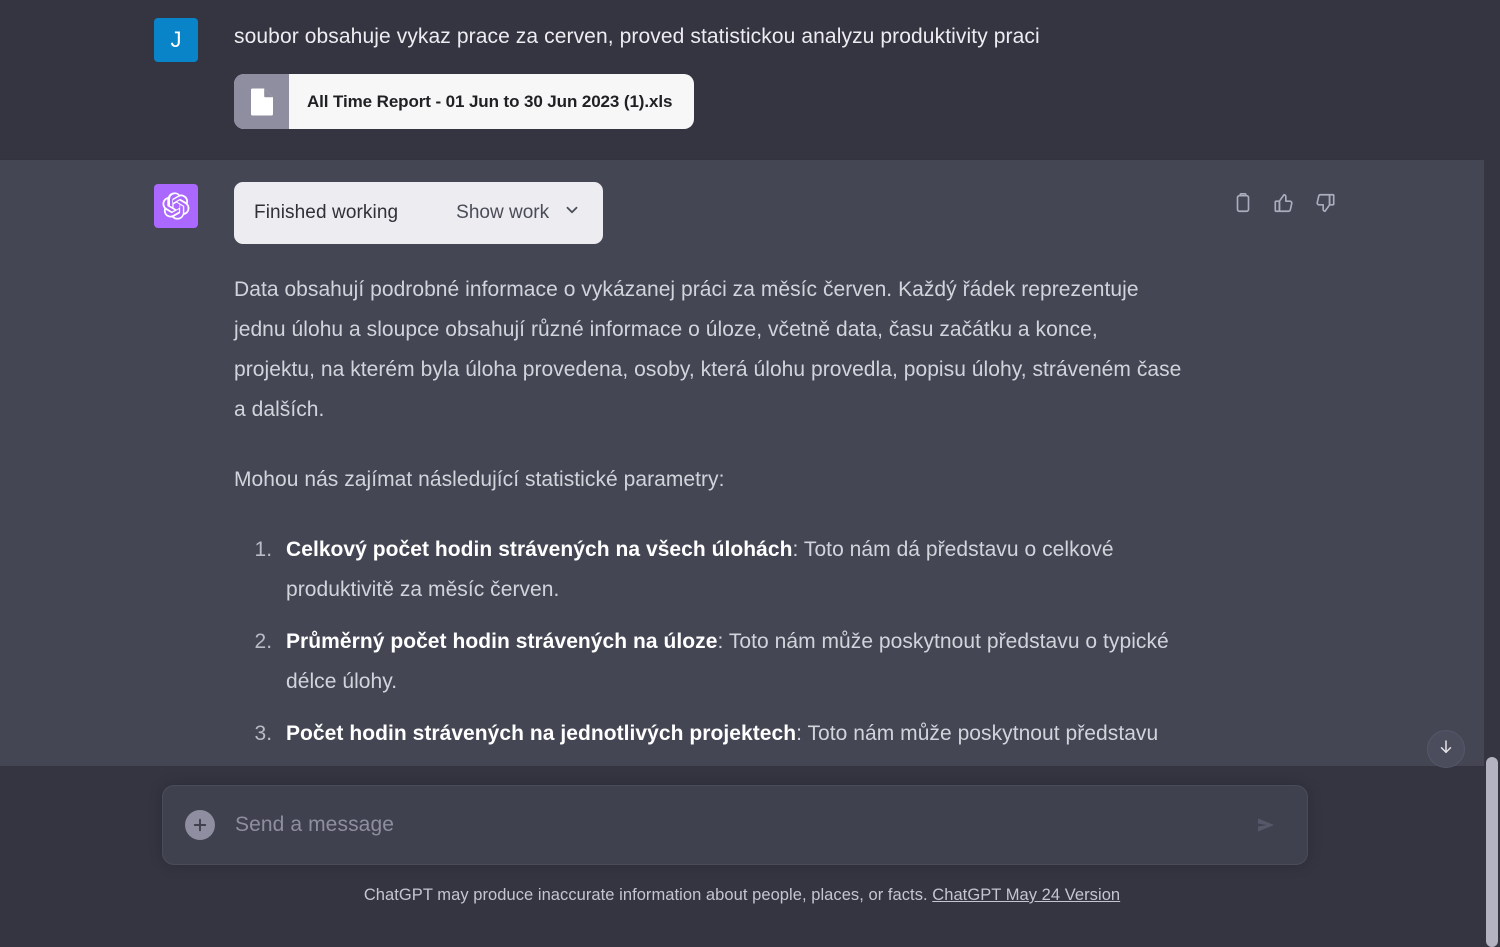 The image size is (1500, 947). I want to click on user-avatar-initial: J, so click(176, 39).